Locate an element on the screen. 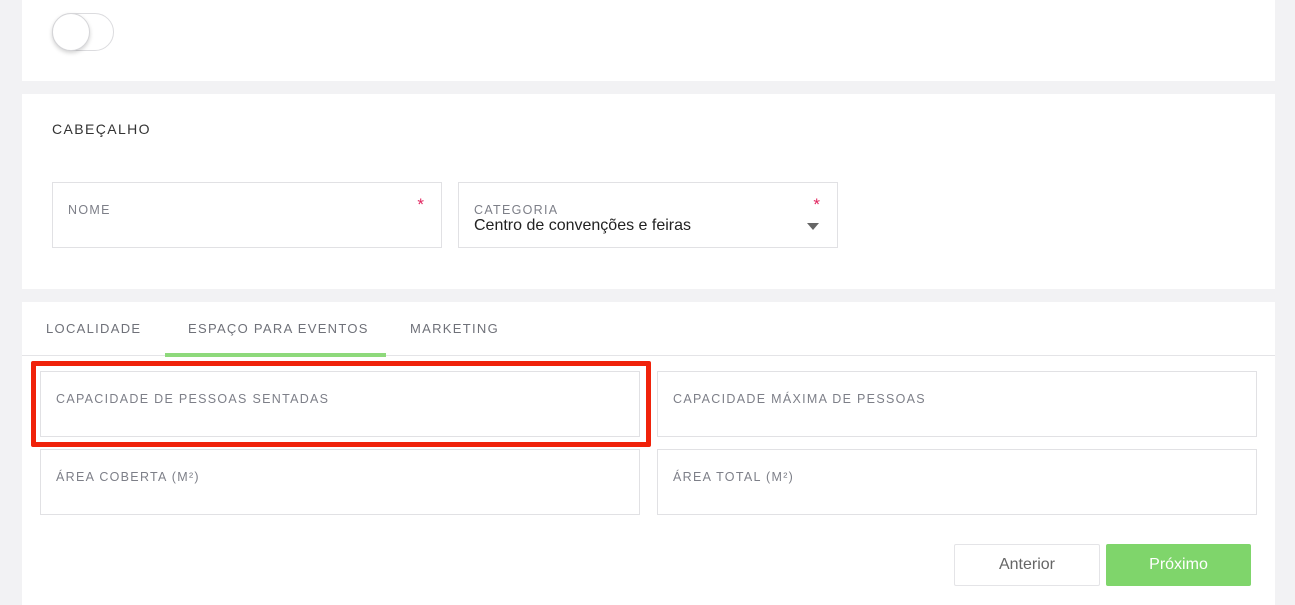  section-title: CABEÇALHO is located at coordinates (101, 129).